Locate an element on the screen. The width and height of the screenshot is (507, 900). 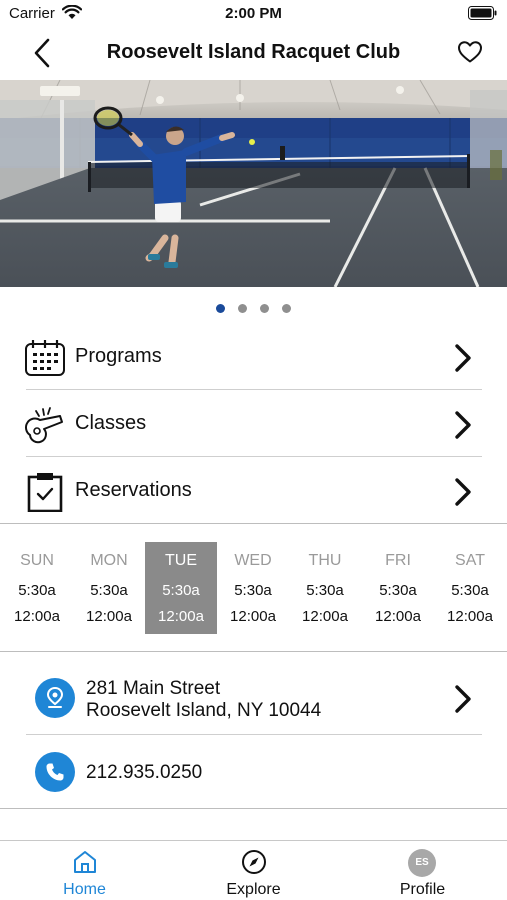
nav-bar: Roosevelt Island Racquet Club is located at coordinates (253, 53).